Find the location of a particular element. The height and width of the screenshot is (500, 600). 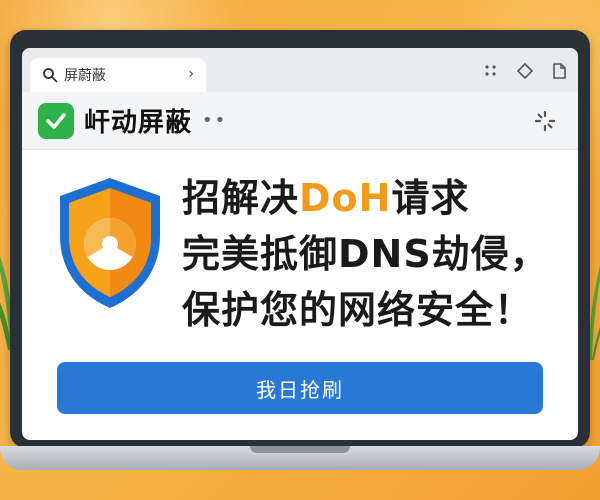

app-title-bar: 屽动屏蔽 •• is located at coordinates (300, 121).